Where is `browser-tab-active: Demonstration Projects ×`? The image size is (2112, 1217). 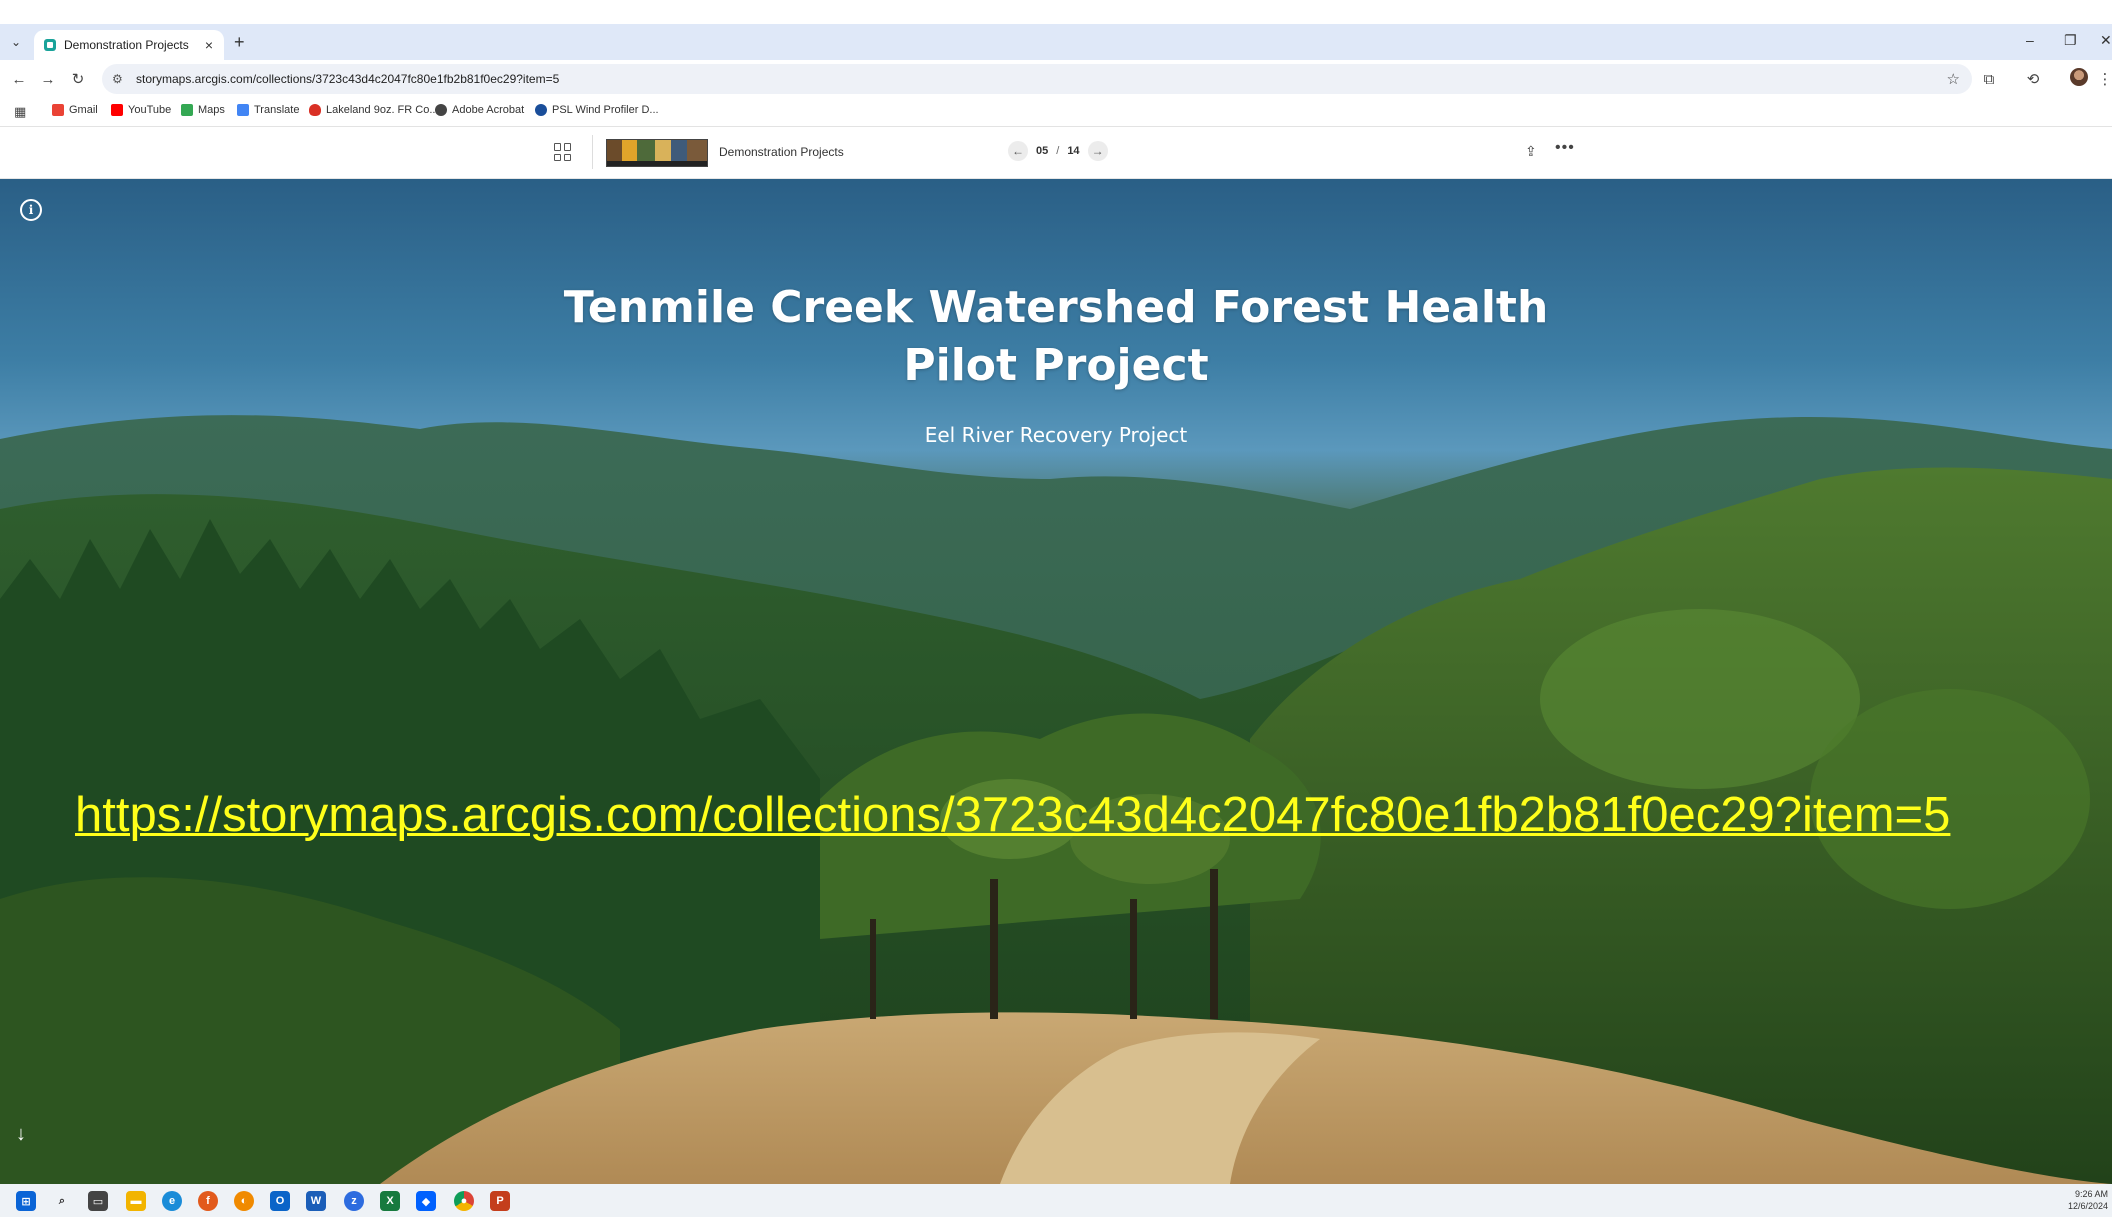
browser-tab-active: Demonstration Projects × is located at coordinates (129, 45).